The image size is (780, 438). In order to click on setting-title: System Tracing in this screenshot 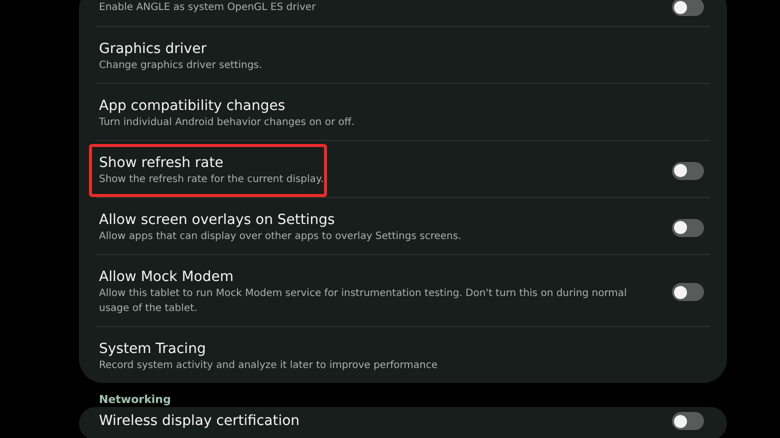, I will do `click(403, 349)`.